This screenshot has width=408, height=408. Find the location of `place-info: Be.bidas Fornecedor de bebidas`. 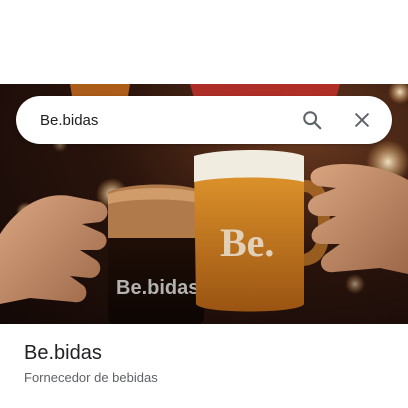

place-info: Be.bidas Fornecedor de bebidas is located at coordinates (209, 364).